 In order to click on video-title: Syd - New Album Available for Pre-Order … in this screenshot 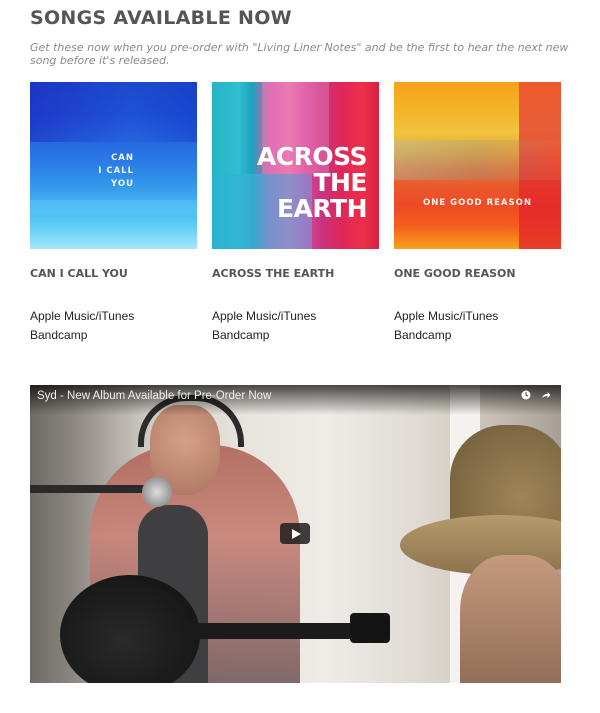, I will do `click(154, 396)`.